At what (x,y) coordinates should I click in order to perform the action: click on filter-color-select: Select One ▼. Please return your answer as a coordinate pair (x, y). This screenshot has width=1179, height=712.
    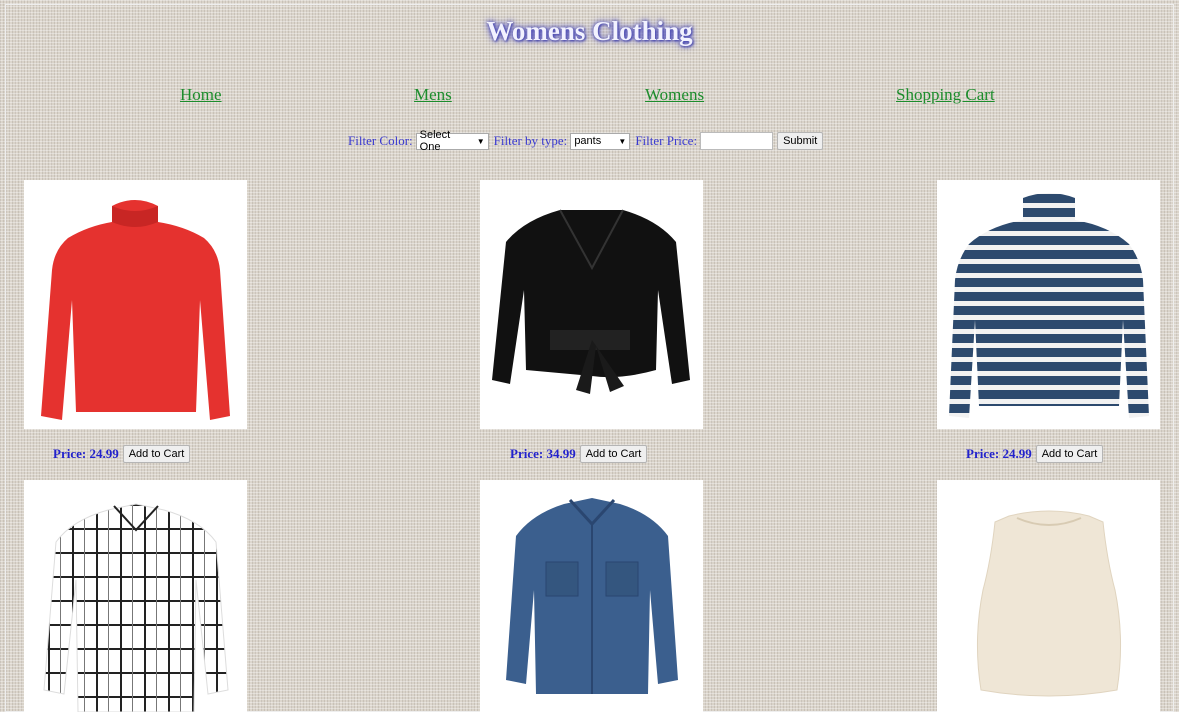
    Looking at the image, I should click on (452, 141).